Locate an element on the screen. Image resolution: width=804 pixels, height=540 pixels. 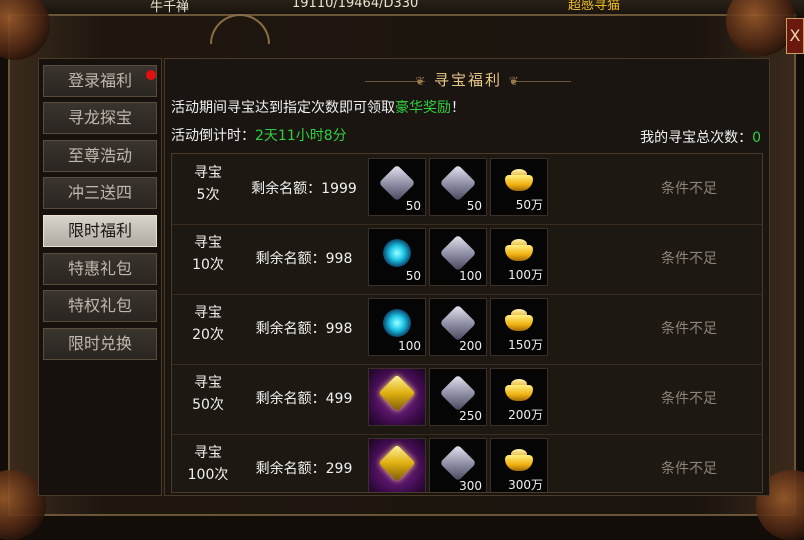
search-count: 寻宝 10次 is located at coordinates (208, 254).